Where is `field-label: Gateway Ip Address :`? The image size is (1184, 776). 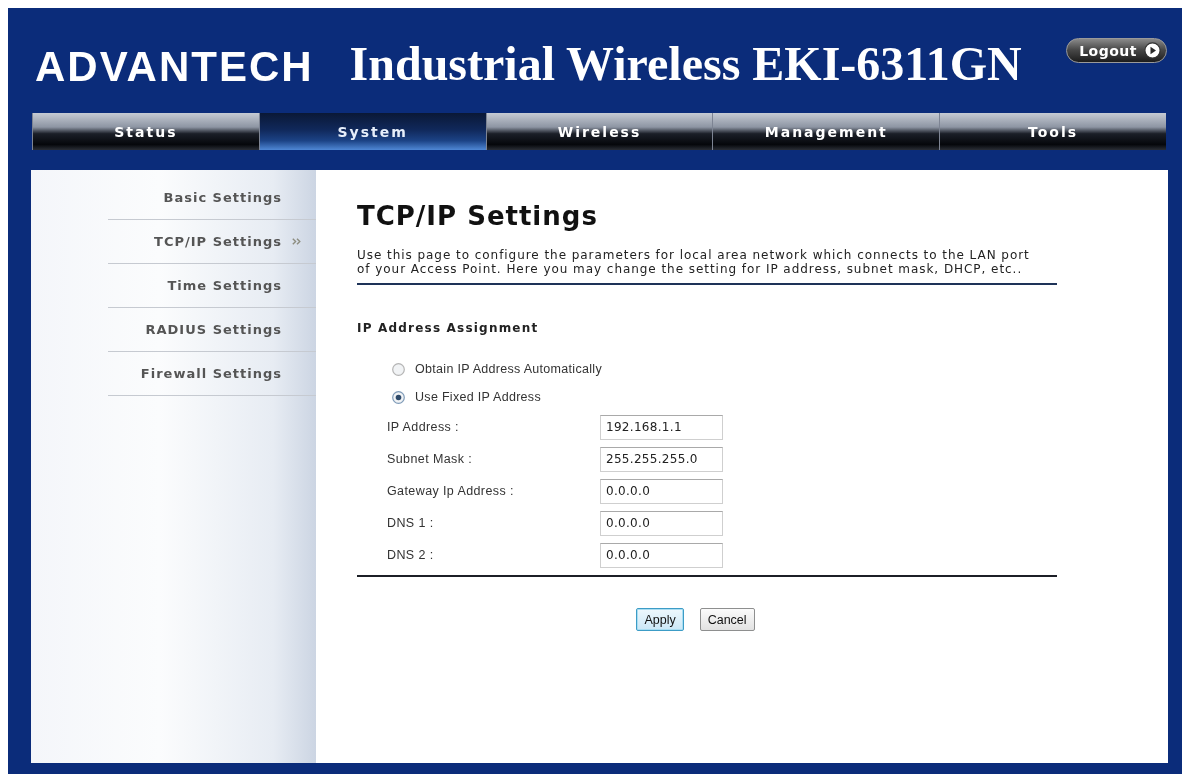
field-label: Gateway Ip Address : is located at coordinates (451, 491).